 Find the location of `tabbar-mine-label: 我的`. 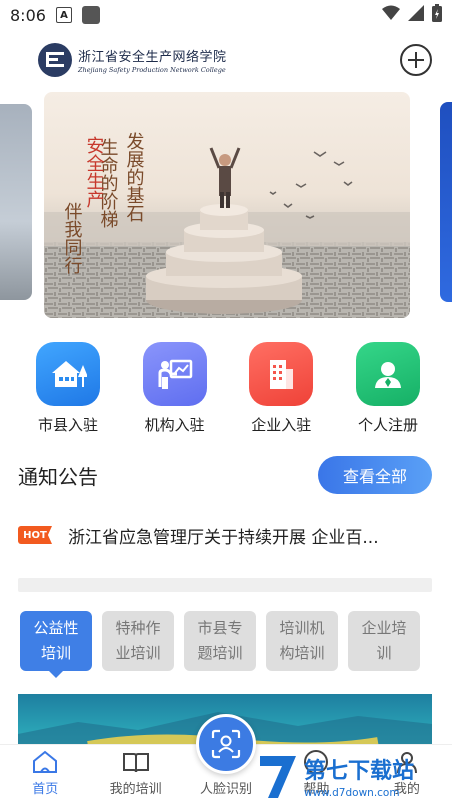

tabbar-mine-label: 我的 is located at coordinates (406, 789).